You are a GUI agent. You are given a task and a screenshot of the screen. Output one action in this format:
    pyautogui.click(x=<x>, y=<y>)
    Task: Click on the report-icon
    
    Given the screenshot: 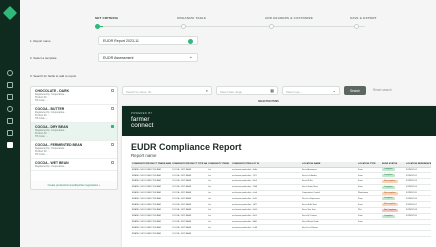 What is the action you would take?
    pyautogui.click(x=10, y=145)
    